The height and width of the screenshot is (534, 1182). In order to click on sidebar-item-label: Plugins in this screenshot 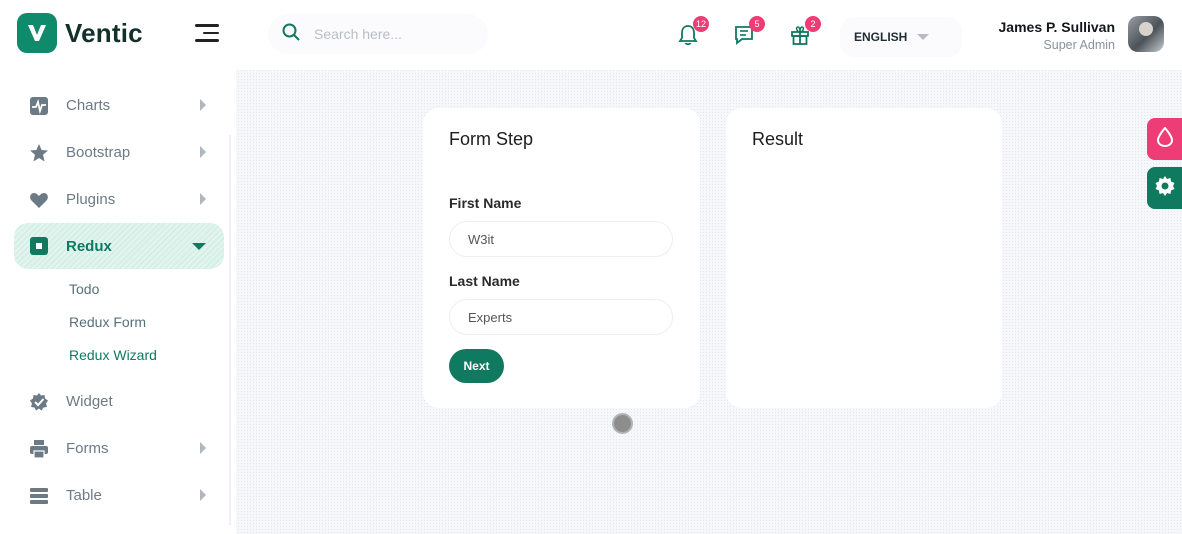, I will do `click(91, 199)`.